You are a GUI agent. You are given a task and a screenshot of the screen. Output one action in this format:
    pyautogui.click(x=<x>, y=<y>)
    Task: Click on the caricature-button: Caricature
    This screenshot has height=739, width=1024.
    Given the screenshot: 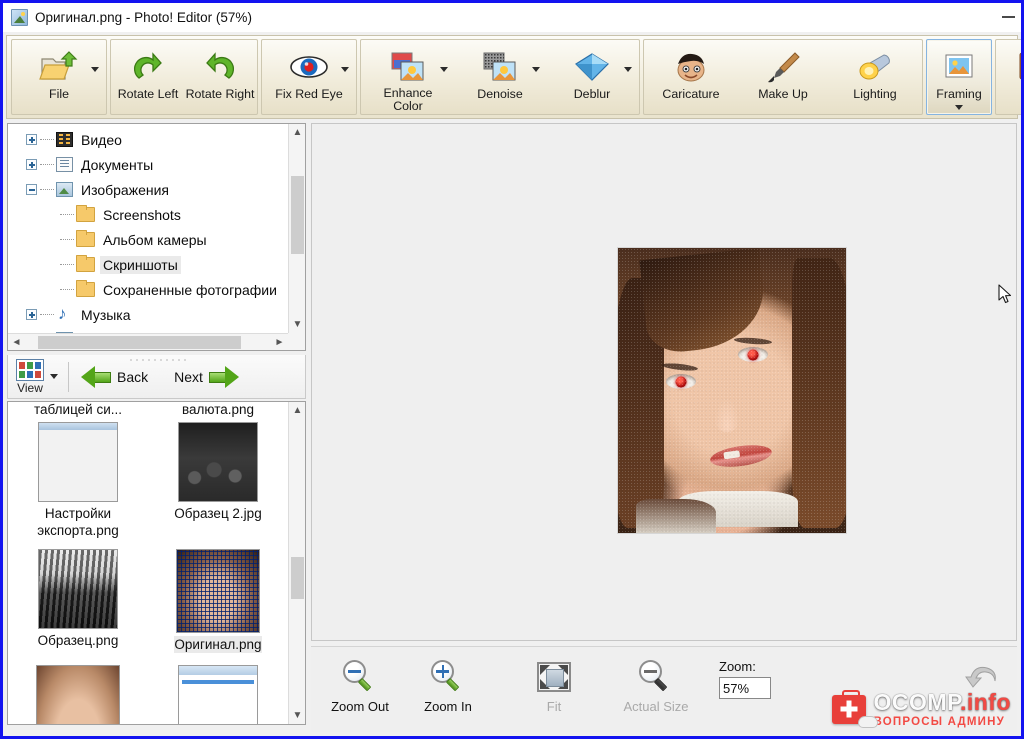 What is the action you would take?
    pyautogui.click(x=691, y=77)
    